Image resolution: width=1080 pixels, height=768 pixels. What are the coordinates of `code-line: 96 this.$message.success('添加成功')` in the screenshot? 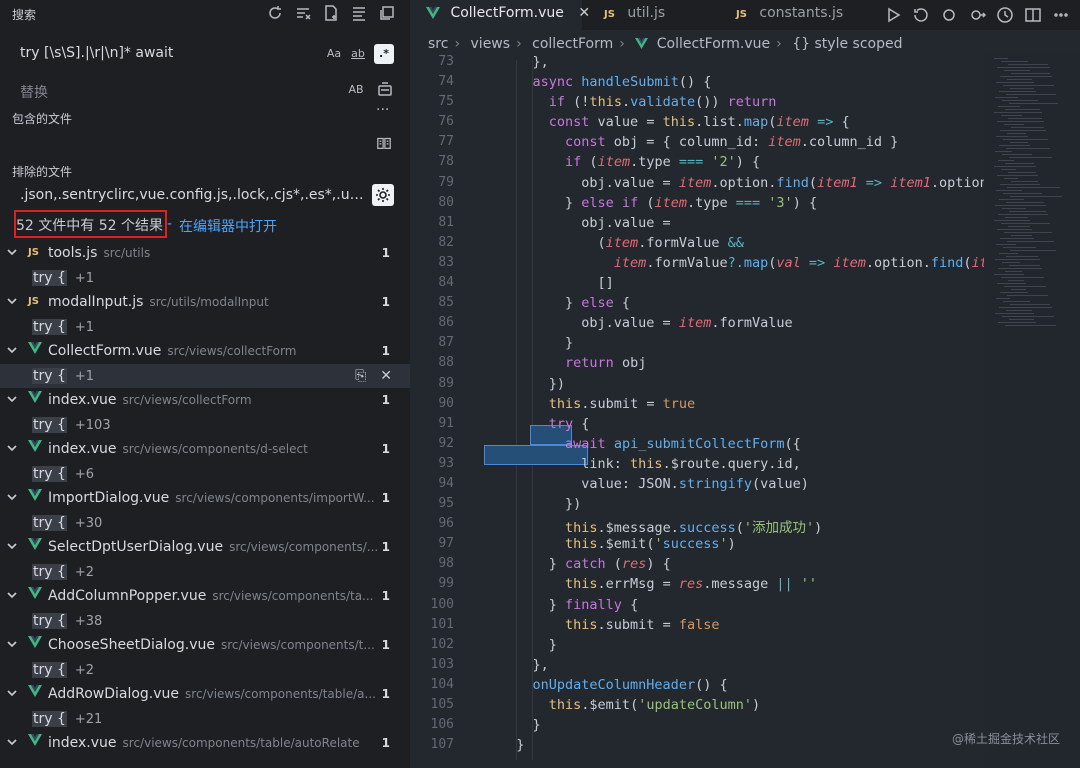 It's located at (745, 525).